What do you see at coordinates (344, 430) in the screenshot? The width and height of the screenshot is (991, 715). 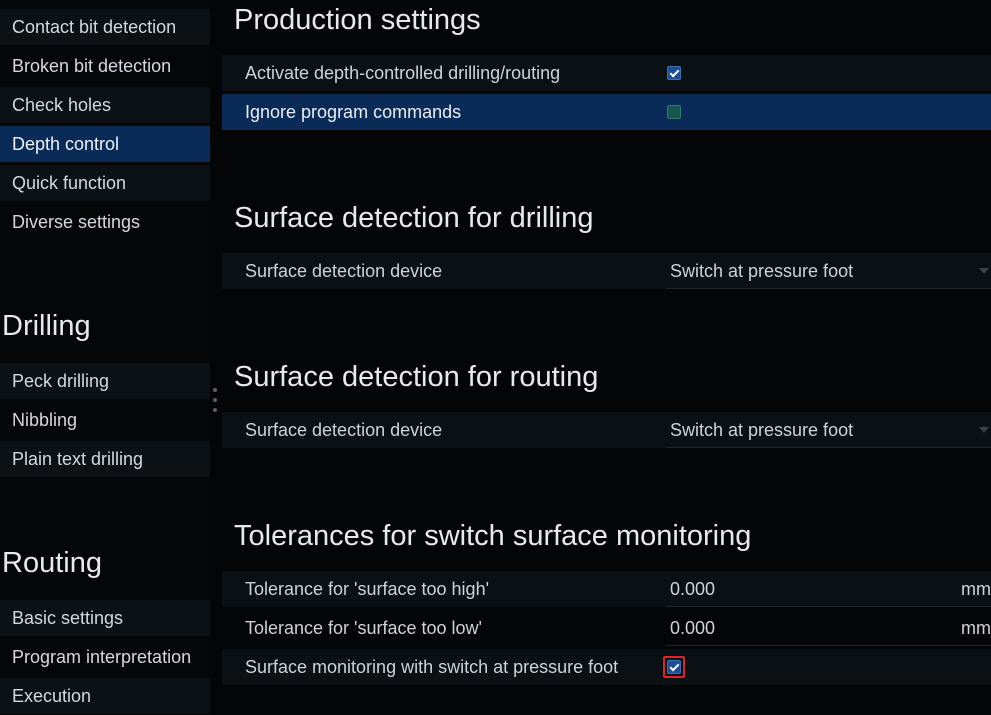 I see `routing-surface-detection-device-label: Surface detection device` at bounding box center [344, 430].